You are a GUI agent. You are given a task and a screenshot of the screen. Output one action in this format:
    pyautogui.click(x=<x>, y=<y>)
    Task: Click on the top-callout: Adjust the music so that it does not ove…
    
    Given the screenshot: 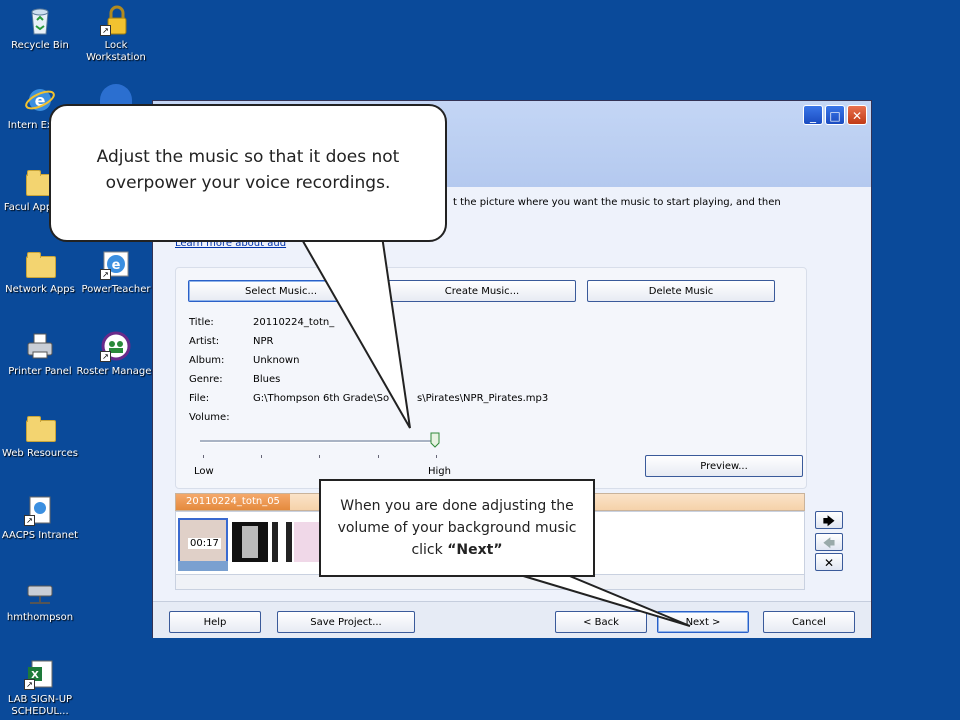 What is the action you would take?
    pyautogui.click(x=248, y=173)
    